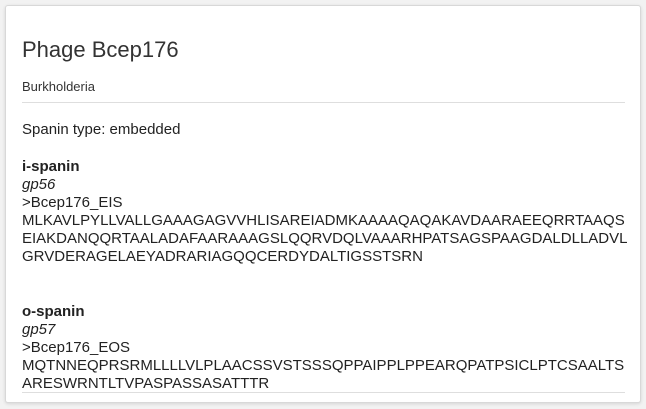 The height and width of the screenshot is (409, 646). I want to click on spanin-type: Spanin type: embedded, so click(101, 129).